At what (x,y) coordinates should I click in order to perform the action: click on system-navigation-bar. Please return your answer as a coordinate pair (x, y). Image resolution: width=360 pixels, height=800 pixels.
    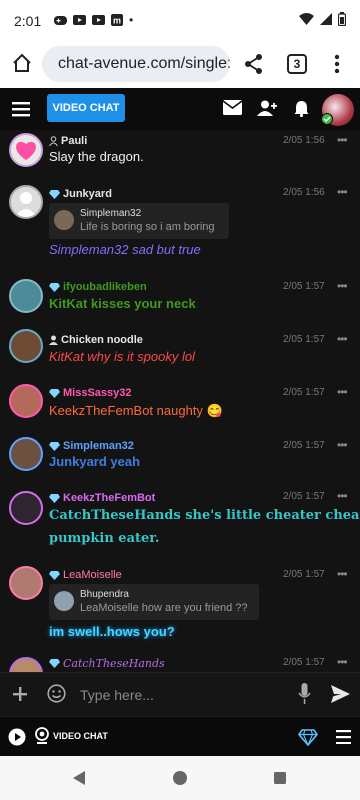
    Looking at the image, I should click on (180, 778).